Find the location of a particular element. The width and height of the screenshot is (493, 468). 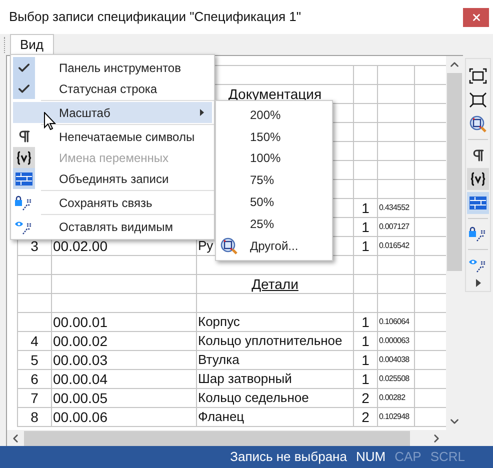

menu-item: Сохранять связь is located at coordinates (112, 202).